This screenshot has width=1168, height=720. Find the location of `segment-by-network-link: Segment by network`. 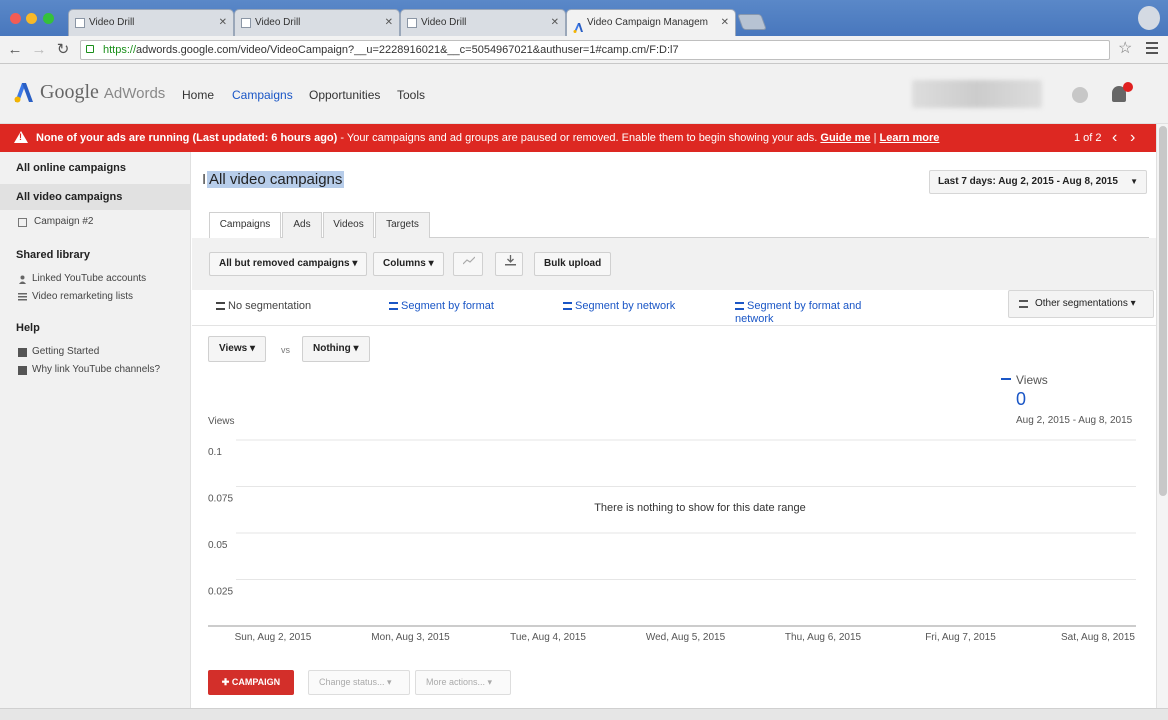

segment-by-network-link: Segment by network is located at coordinates (619, 306).